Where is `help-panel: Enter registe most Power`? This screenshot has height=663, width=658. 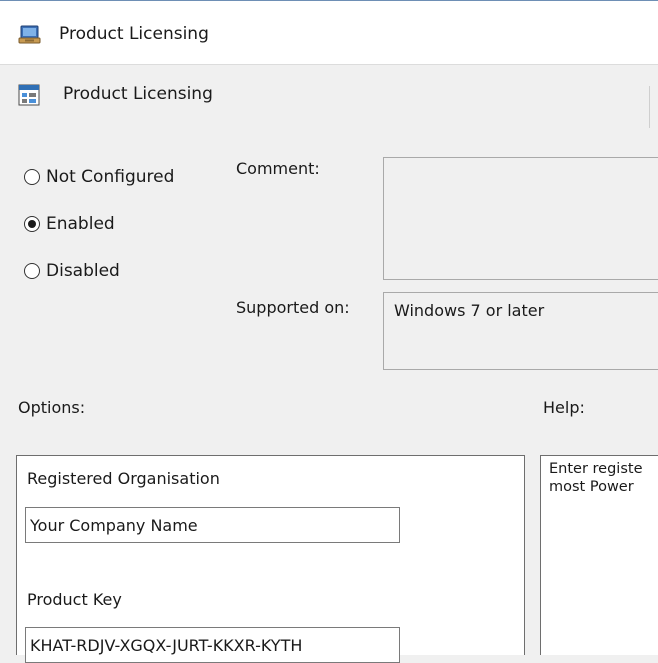
help-panel: Enter registe most Power is located at coordinates (599, 555).